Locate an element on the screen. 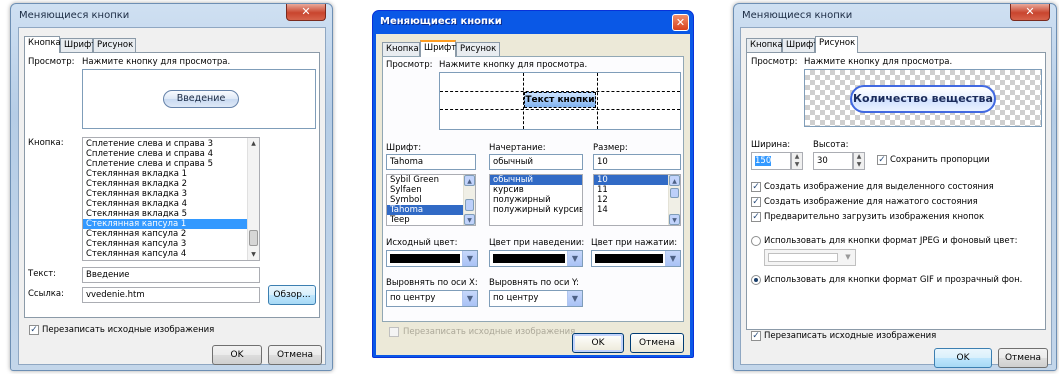 The image size is (1059, 374). height-spinner: ▲ ▼ is located at coordinates (859, 161).